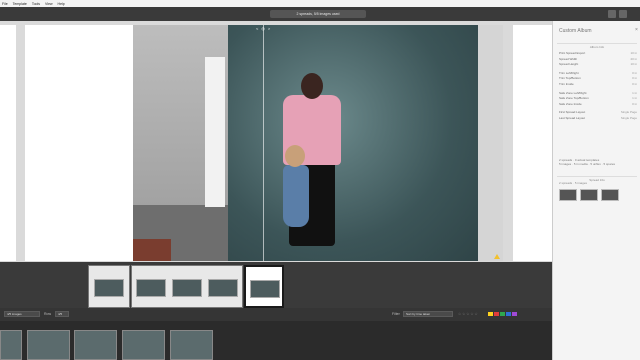 This screenshot has width=640, height=360. Describe the element at coordinates (152, 250) in the screenshot. I see `photo-chair` at that location.